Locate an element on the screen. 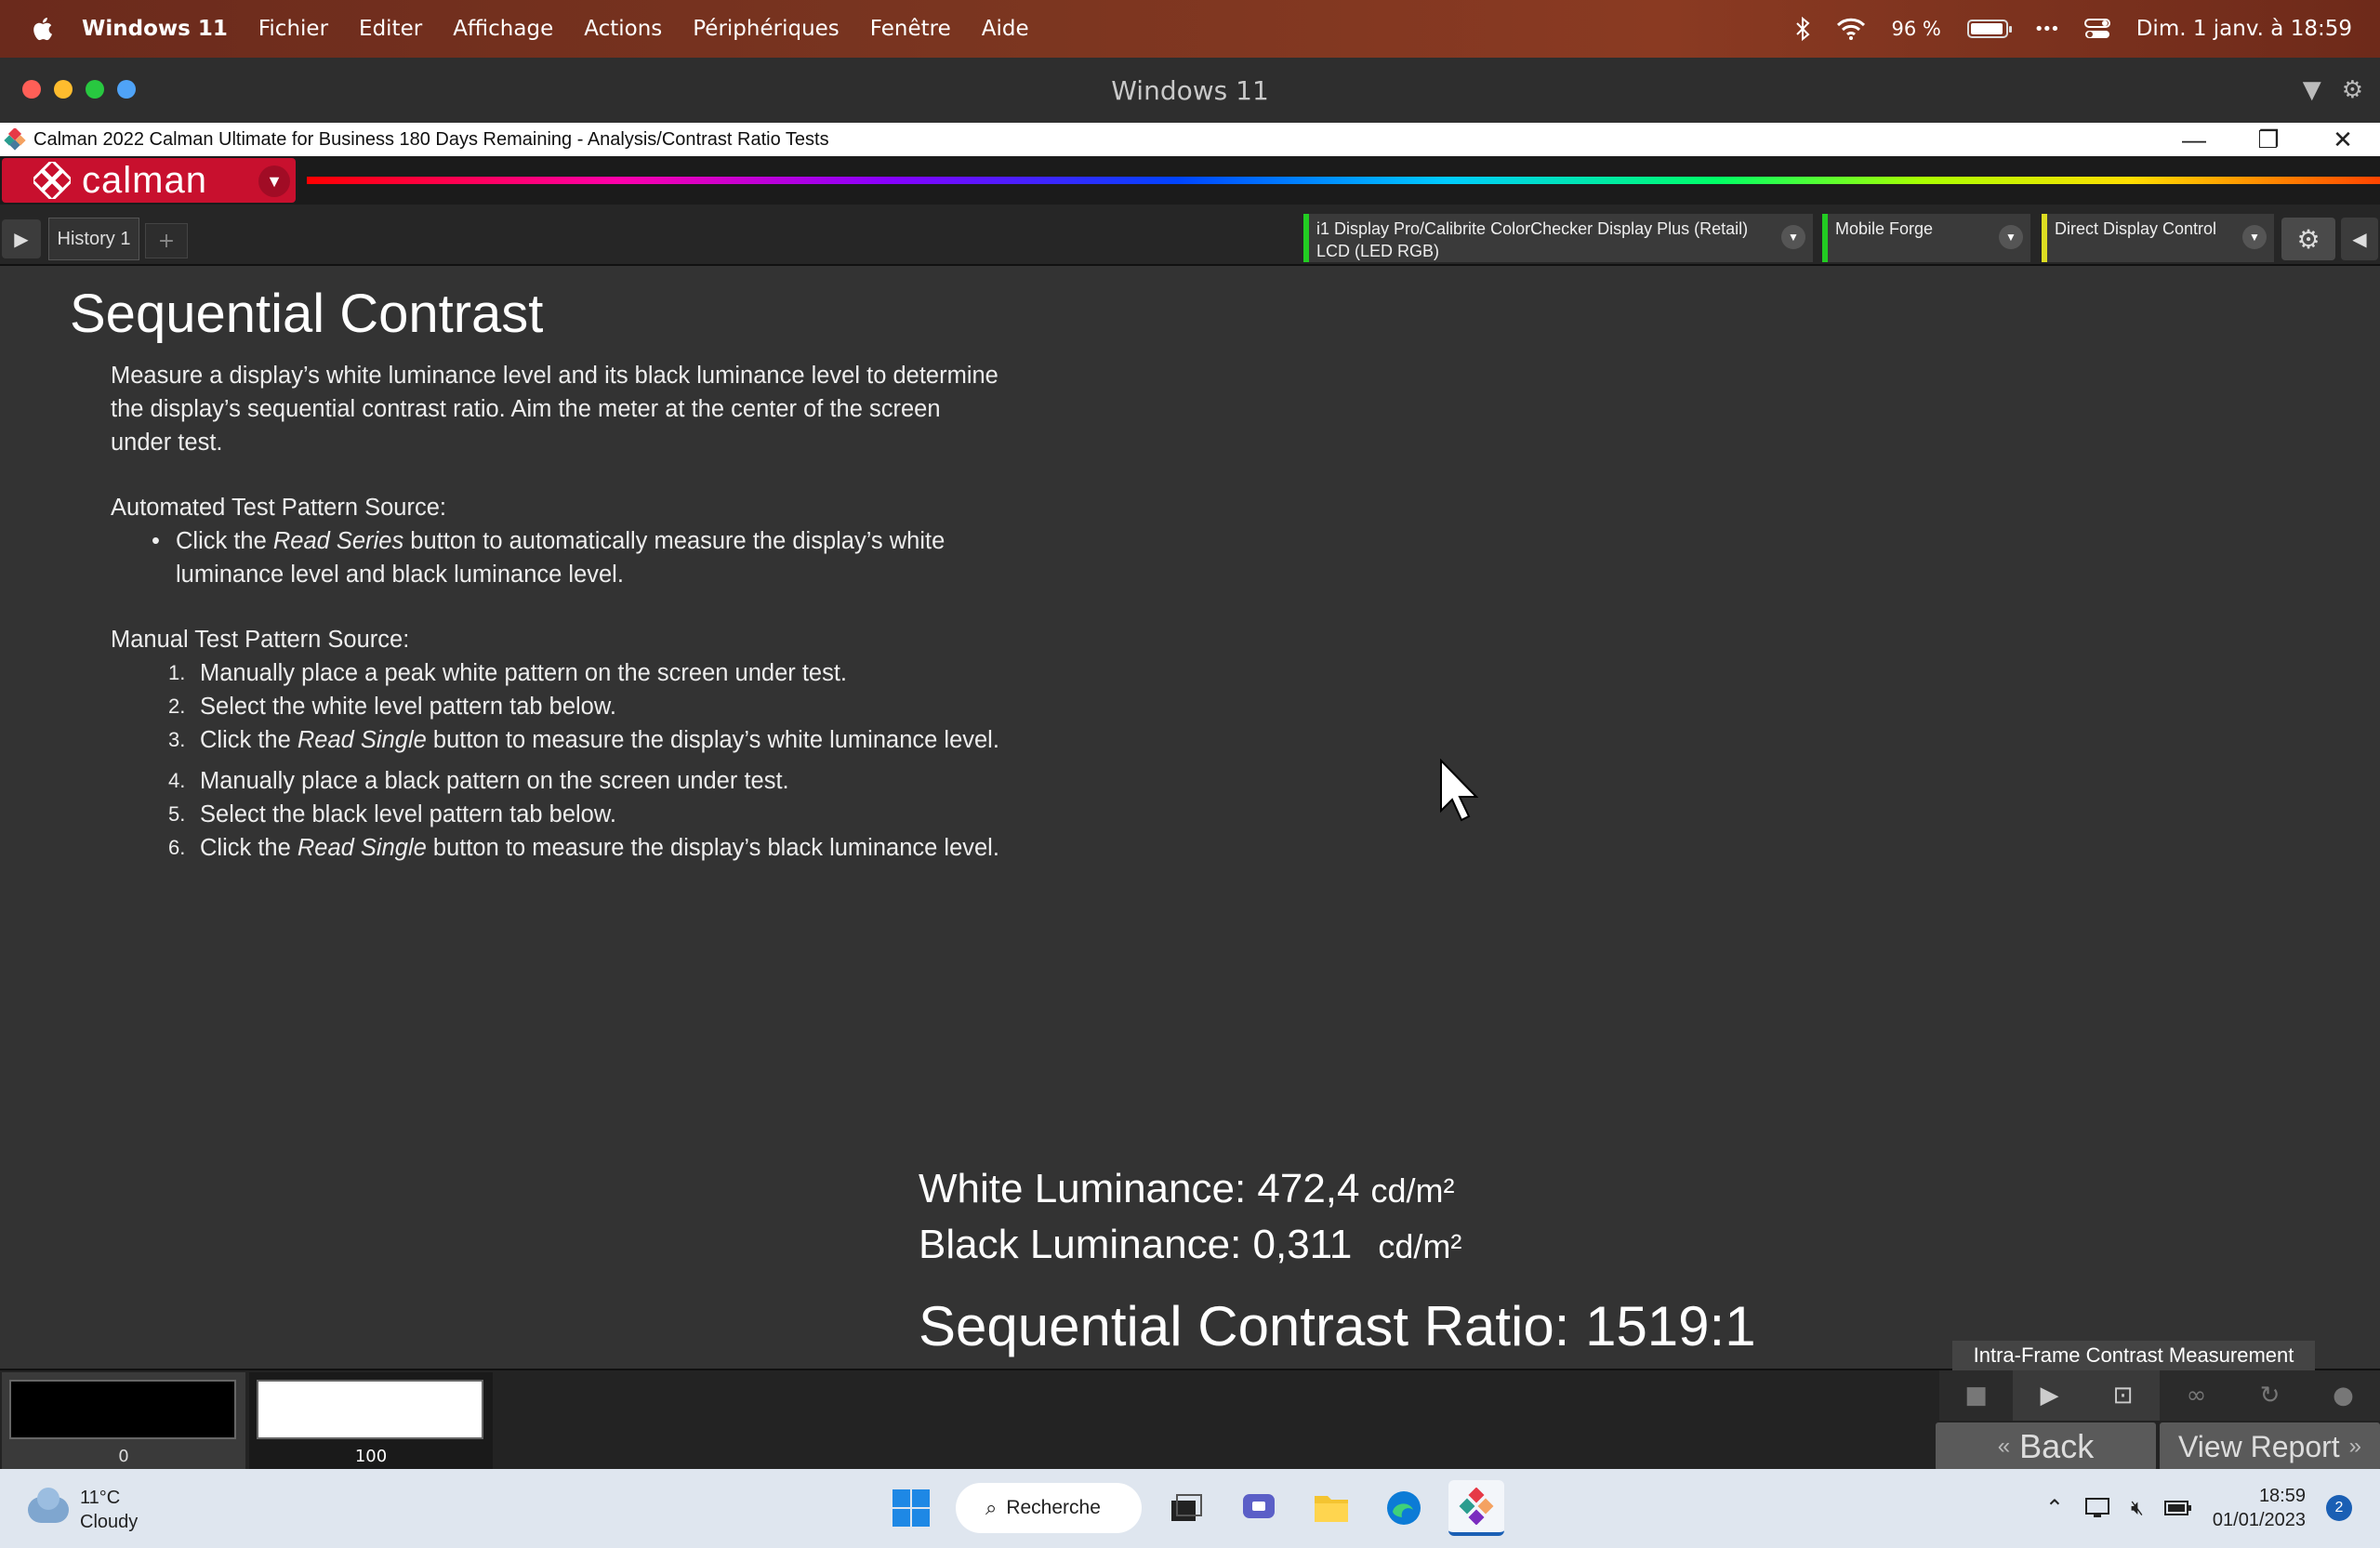 This screenshot has width=2380, height=1548. read-series-play-icon: ▶ is located at coordinates (2049, 1395).